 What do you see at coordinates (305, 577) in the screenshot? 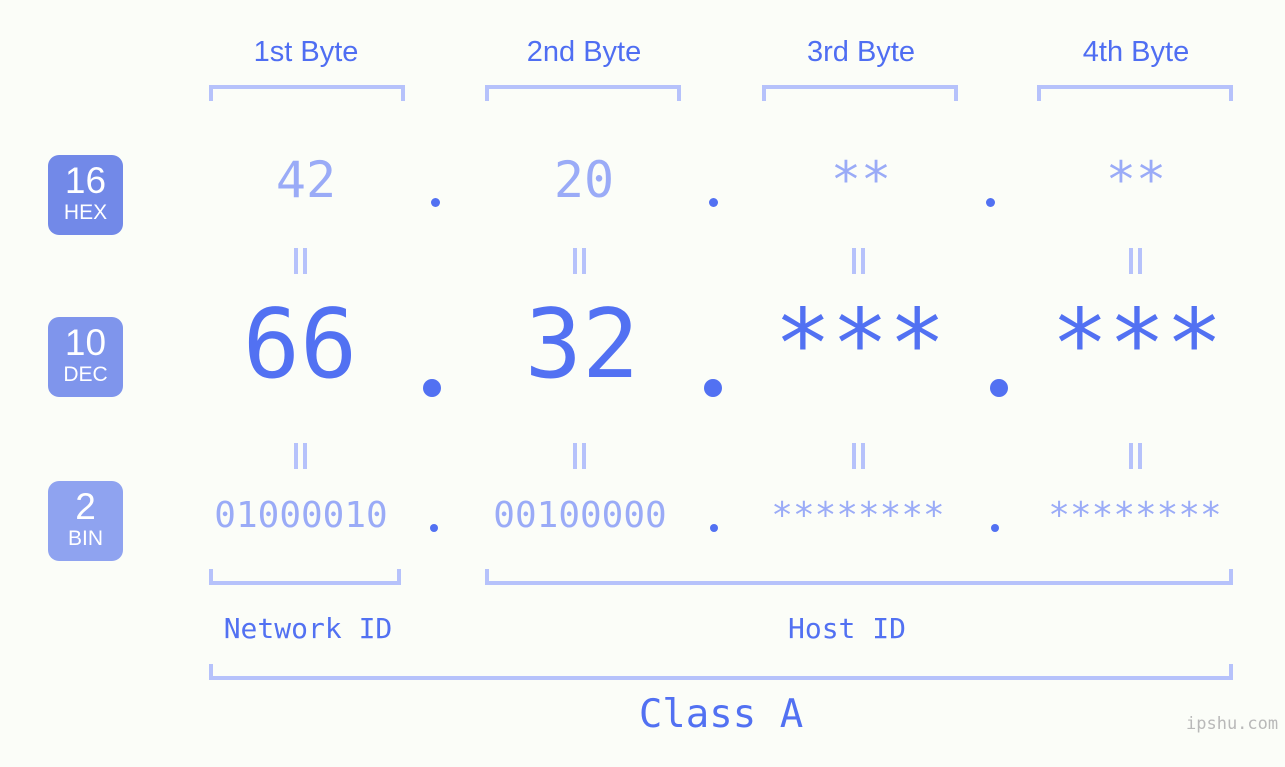
I see `bottom-bracket-network-id` at bounding box center [305, 577].